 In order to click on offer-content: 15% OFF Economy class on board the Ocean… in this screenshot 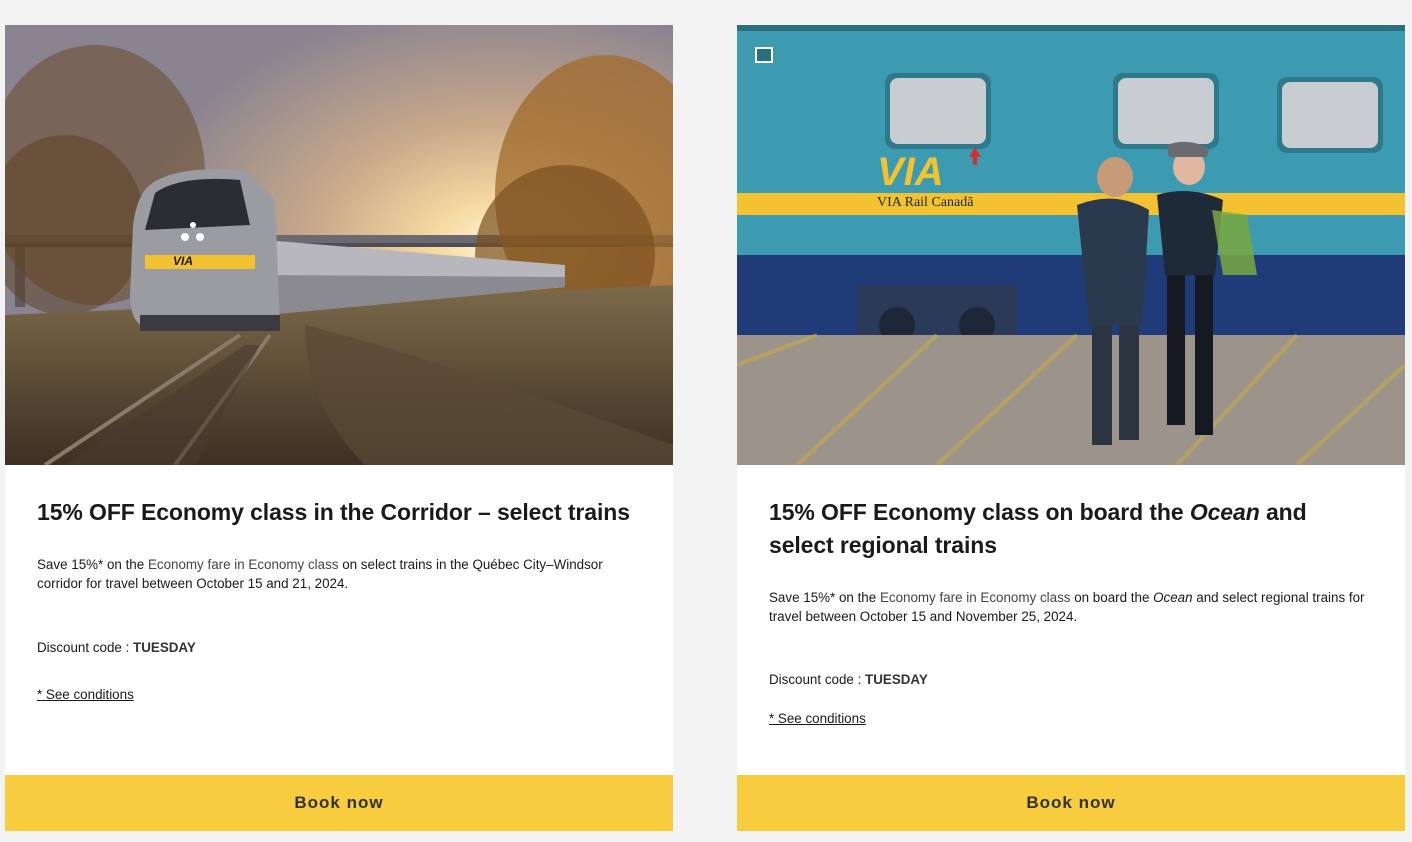, I will do `click(1071, 596)`.